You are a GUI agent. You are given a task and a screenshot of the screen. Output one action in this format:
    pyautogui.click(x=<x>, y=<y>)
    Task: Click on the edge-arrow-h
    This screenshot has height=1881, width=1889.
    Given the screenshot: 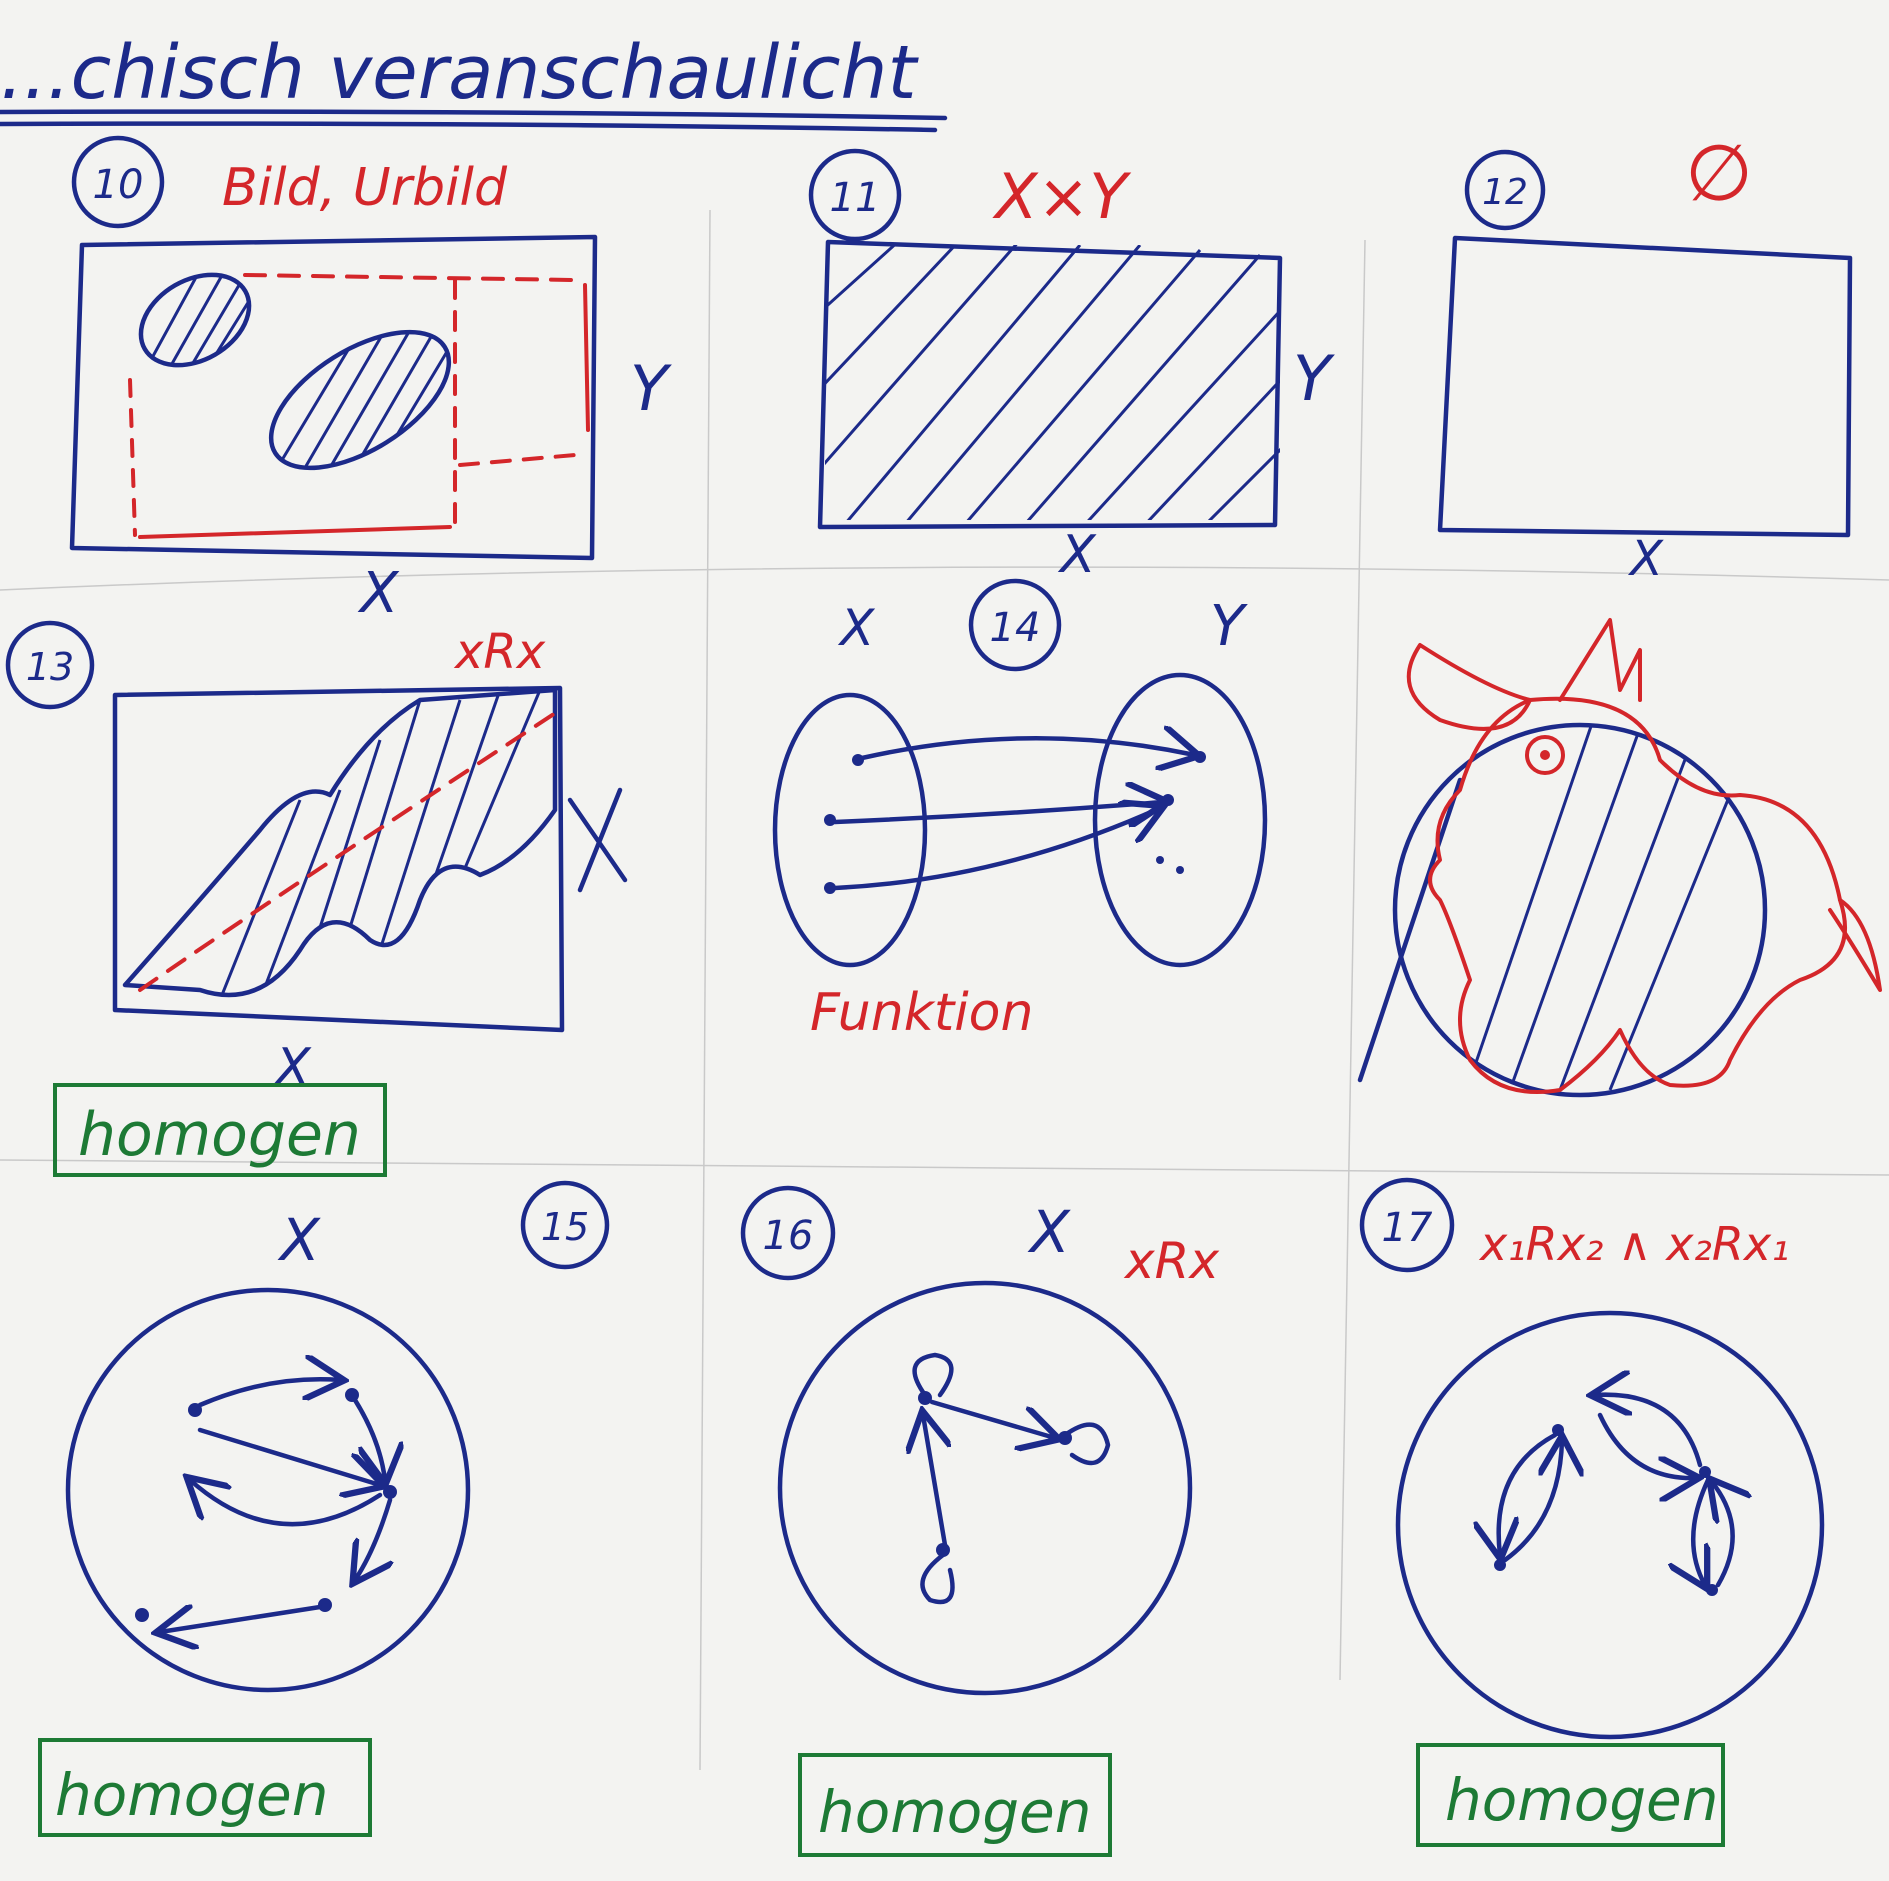 What is the action you would take?
    pyautogui.click(x=934, y=1481)
    